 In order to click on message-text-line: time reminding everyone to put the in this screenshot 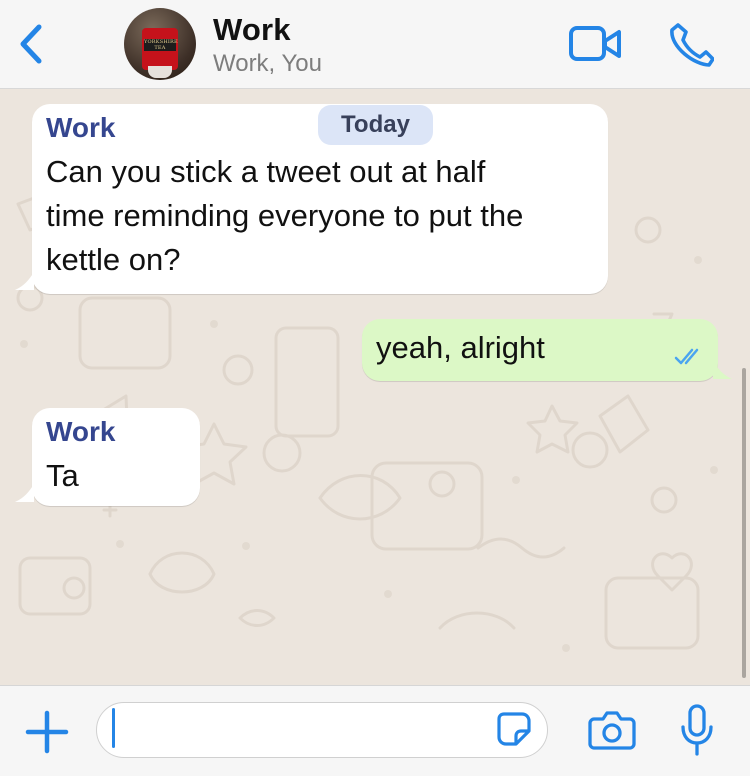, I will do `click(285, 215)`.